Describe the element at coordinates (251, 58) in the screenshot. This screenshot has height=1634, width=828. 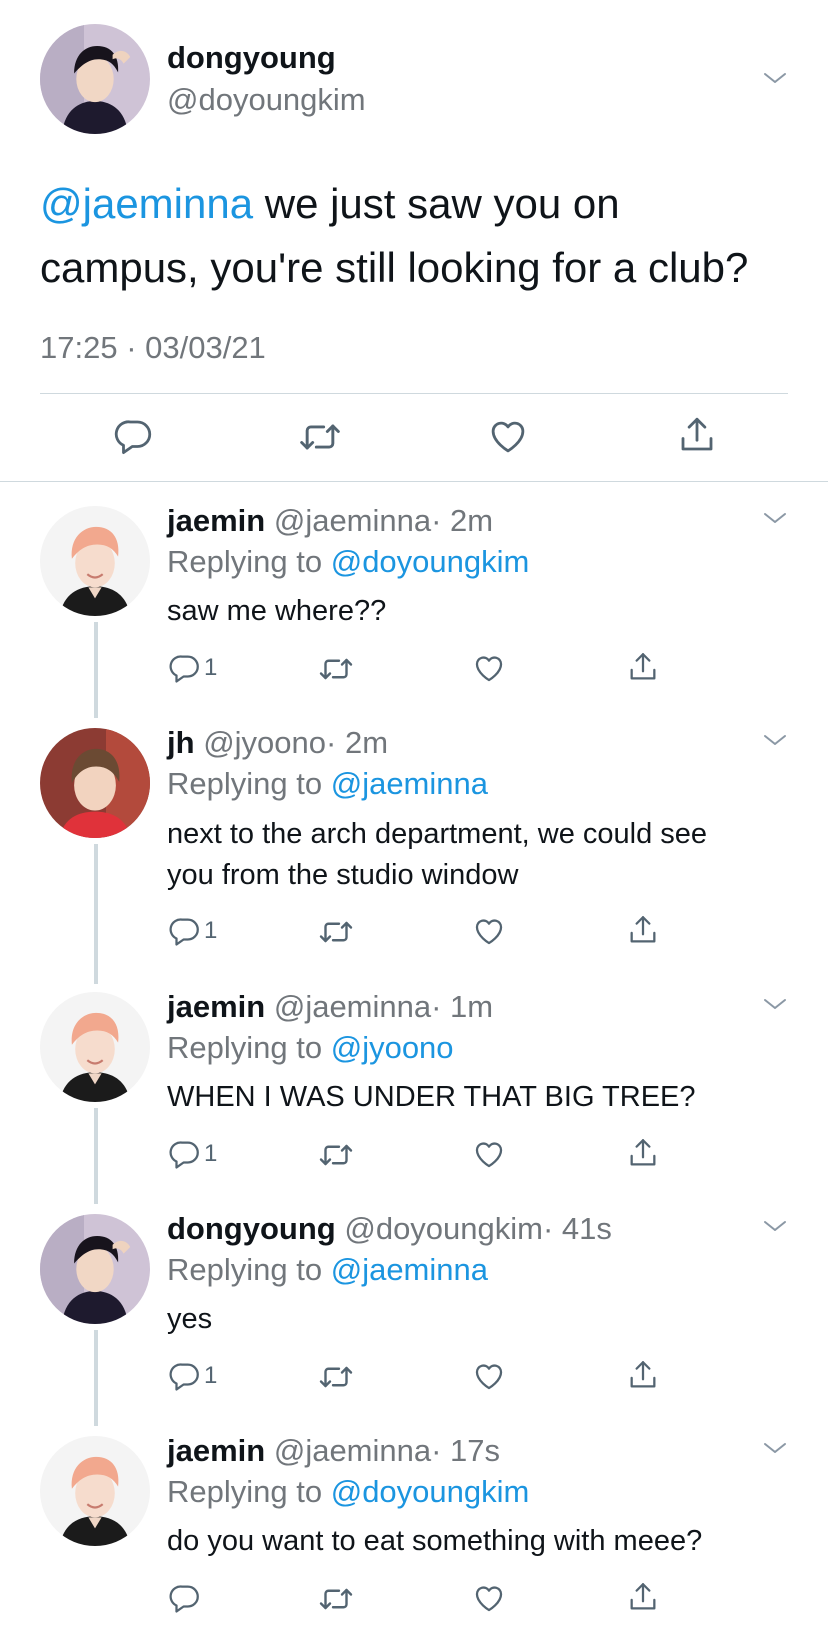
I see `main-tweet-display-name: dongyoung` at that location.